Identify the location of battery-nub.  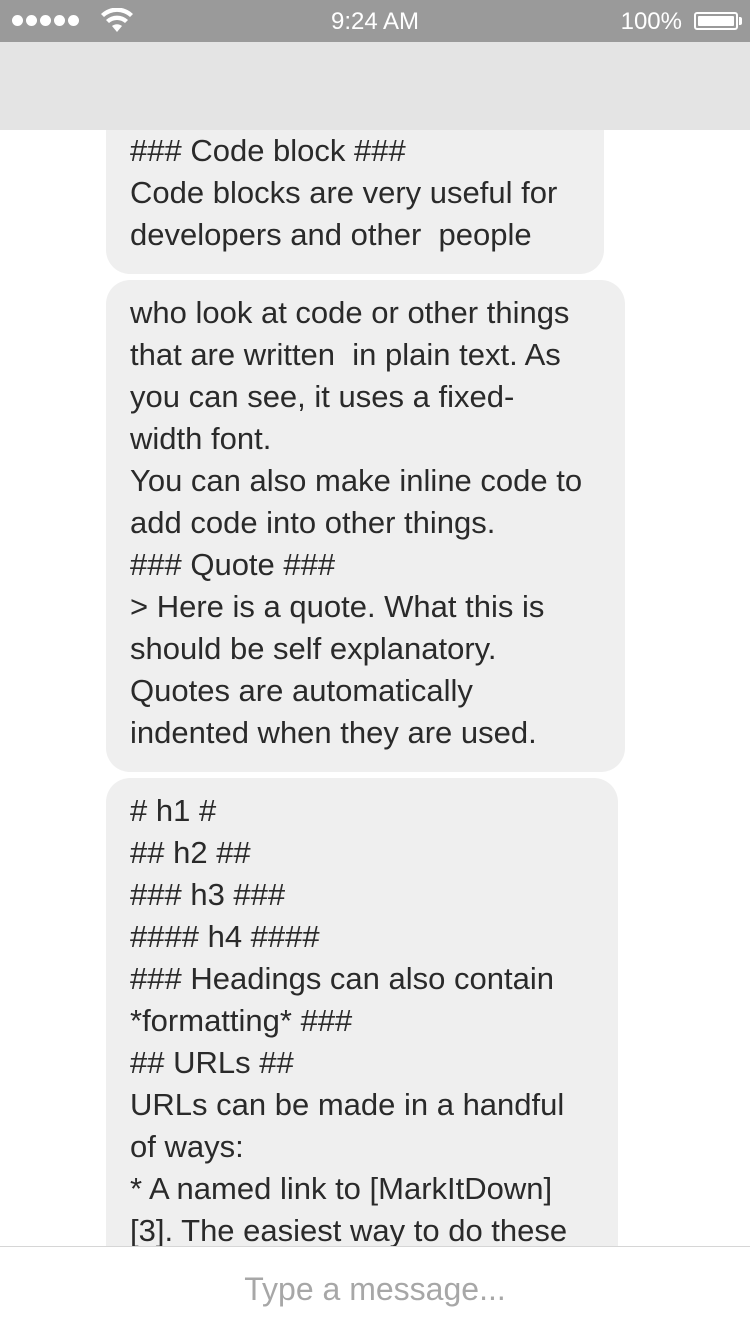
(740, 21).